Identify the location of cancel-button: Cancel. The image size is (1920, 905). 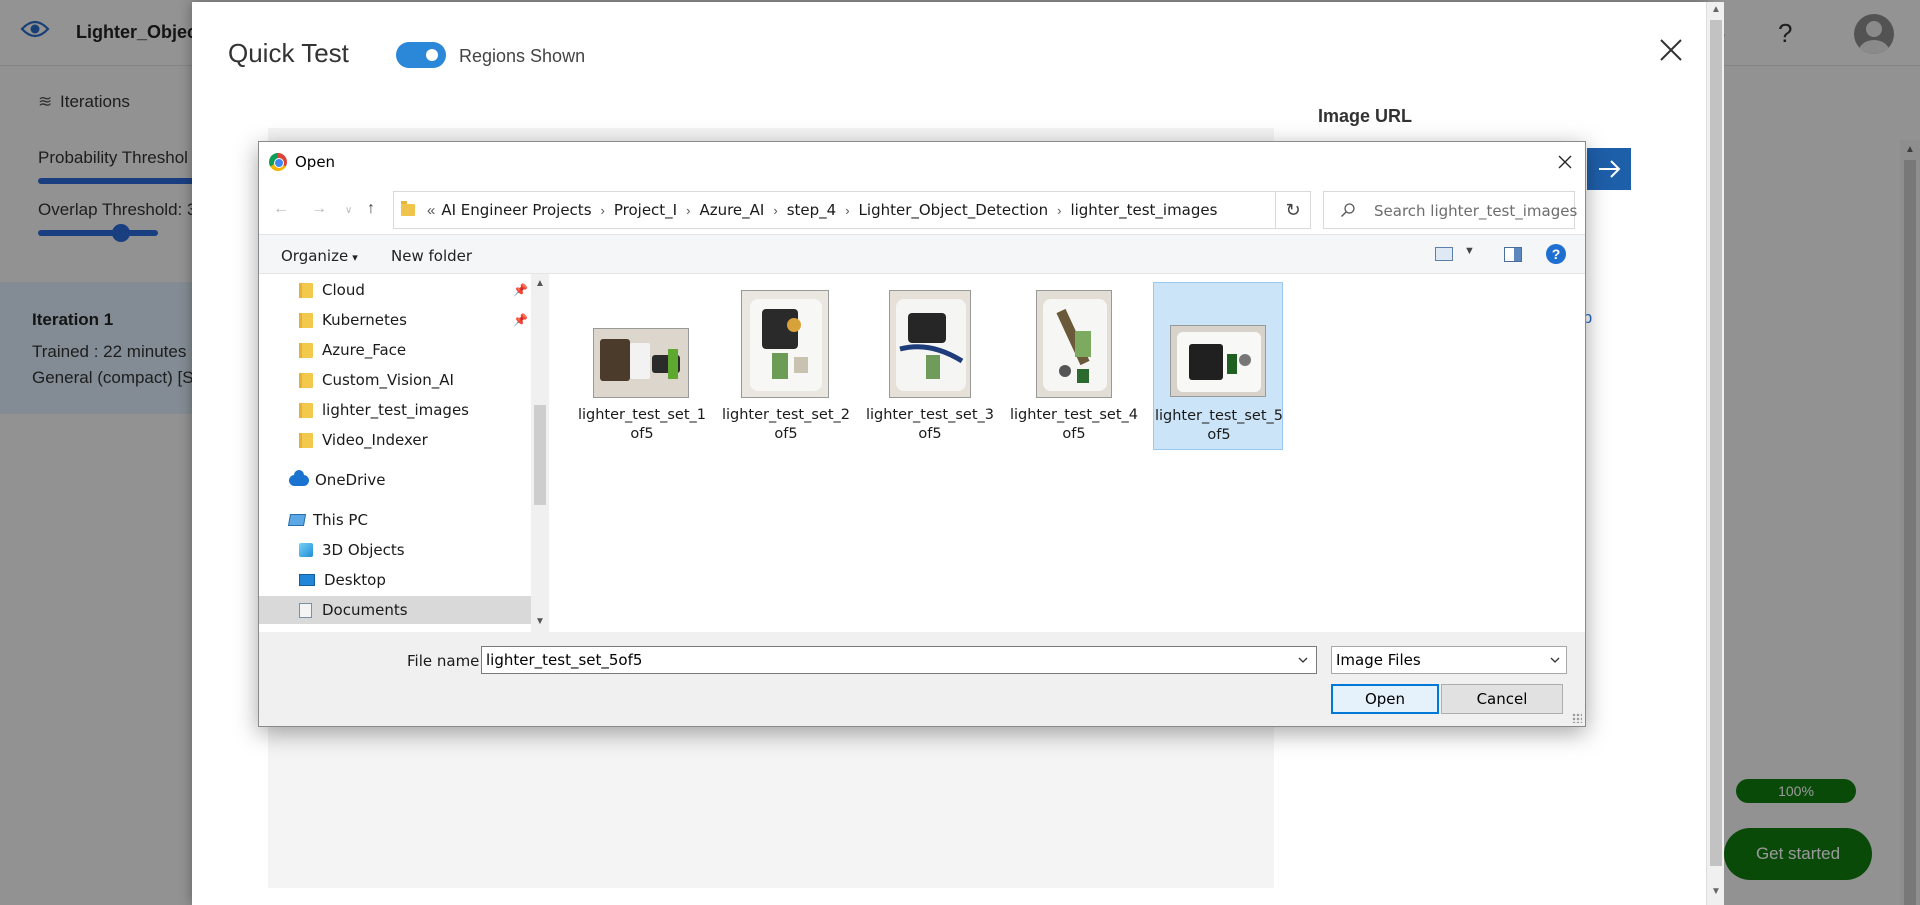
(1502, 699).